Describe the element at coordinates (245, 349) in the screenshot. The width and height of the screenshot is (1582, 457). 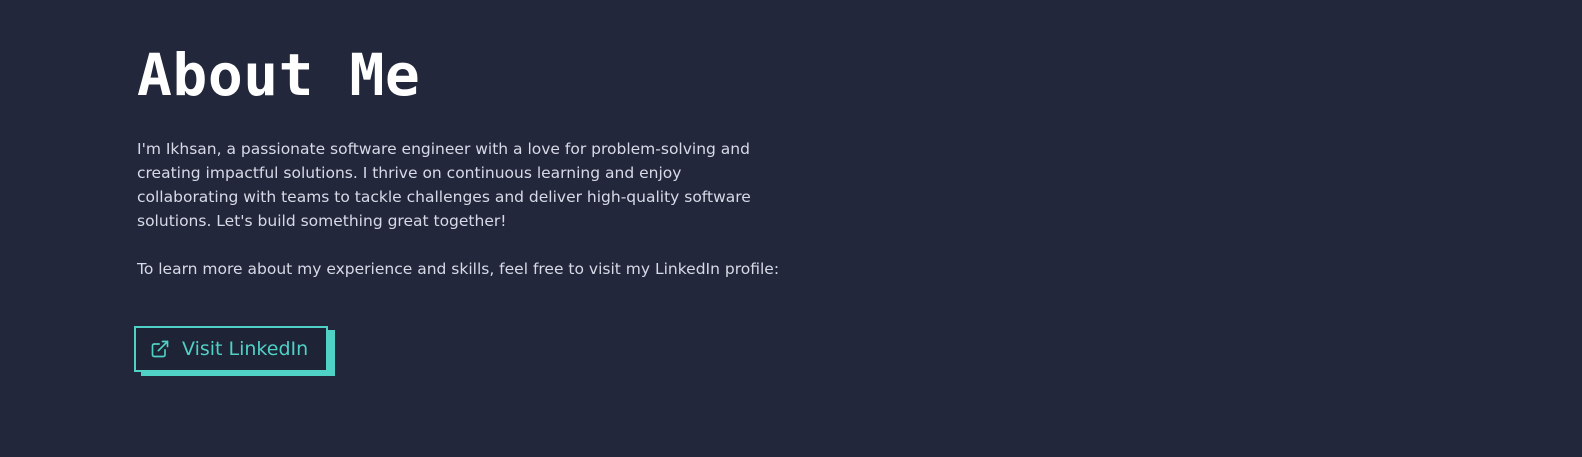
I see `visit-linkedin-label: Visit LinkedIn` at that location.